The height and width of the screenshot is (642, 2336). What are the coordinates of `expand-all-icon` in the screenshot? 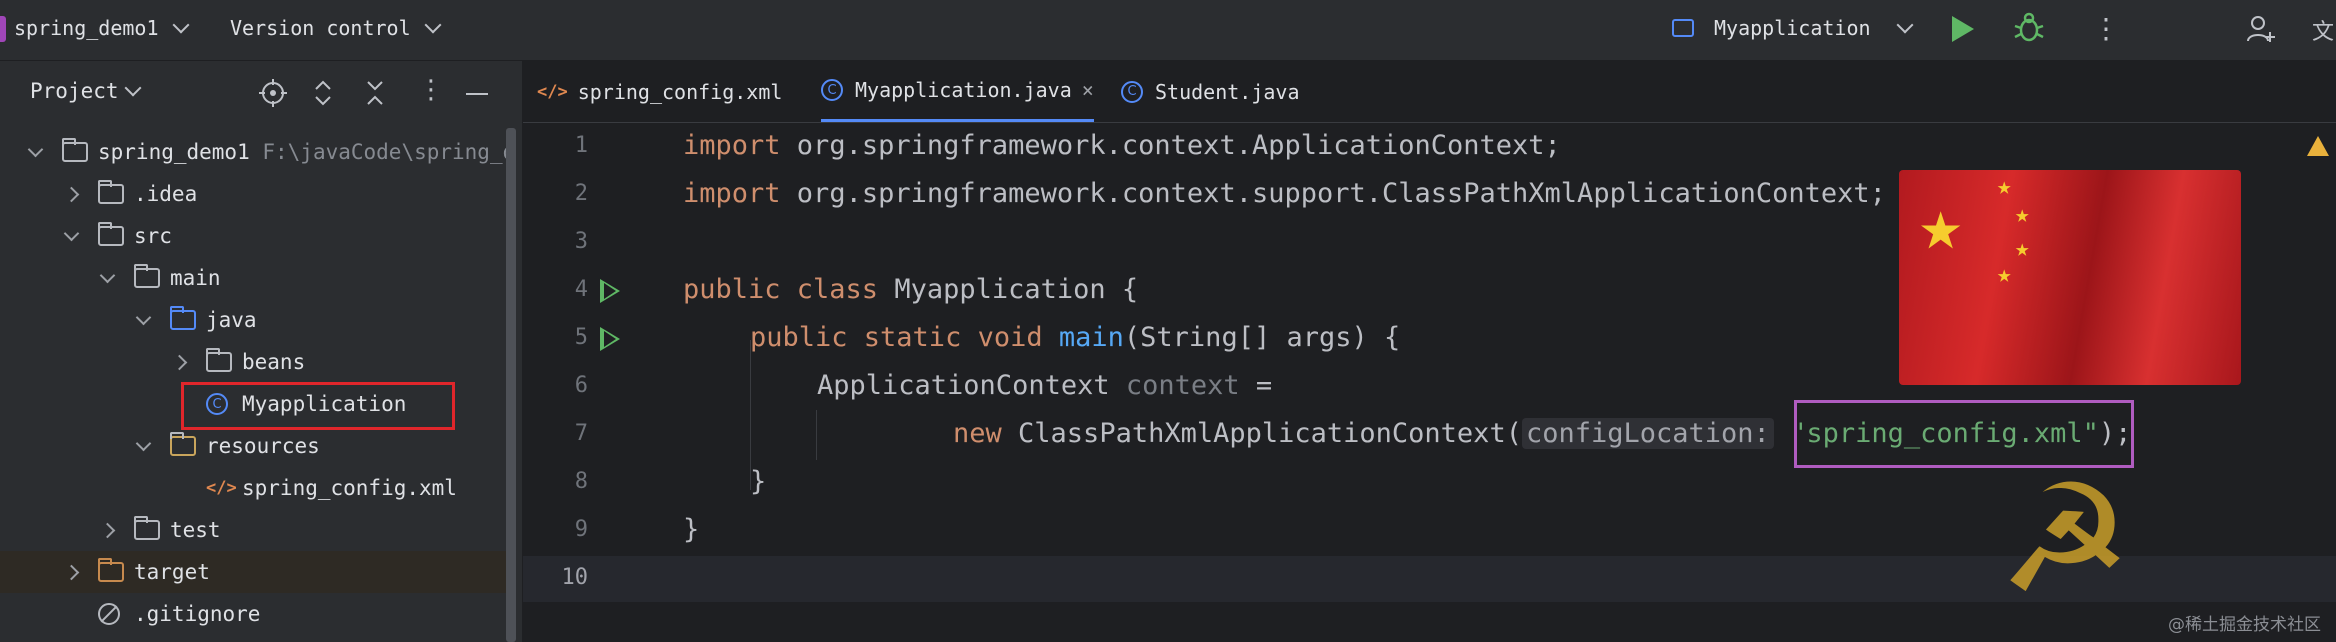 It's located at (323, 93).